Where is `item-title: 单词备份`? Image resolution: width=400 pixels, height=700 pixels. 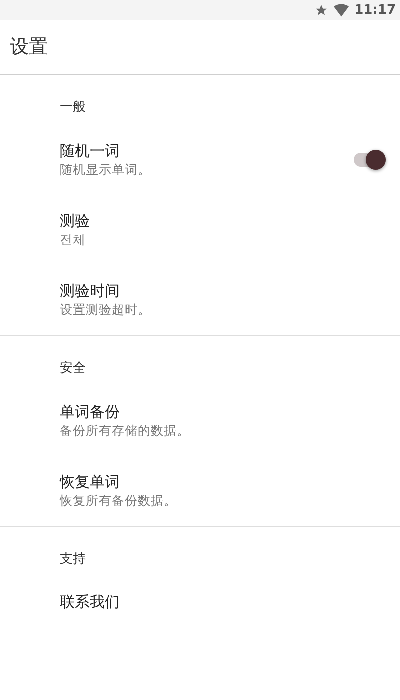
item-title: 单词备份 is located at coordinates (90, 412).